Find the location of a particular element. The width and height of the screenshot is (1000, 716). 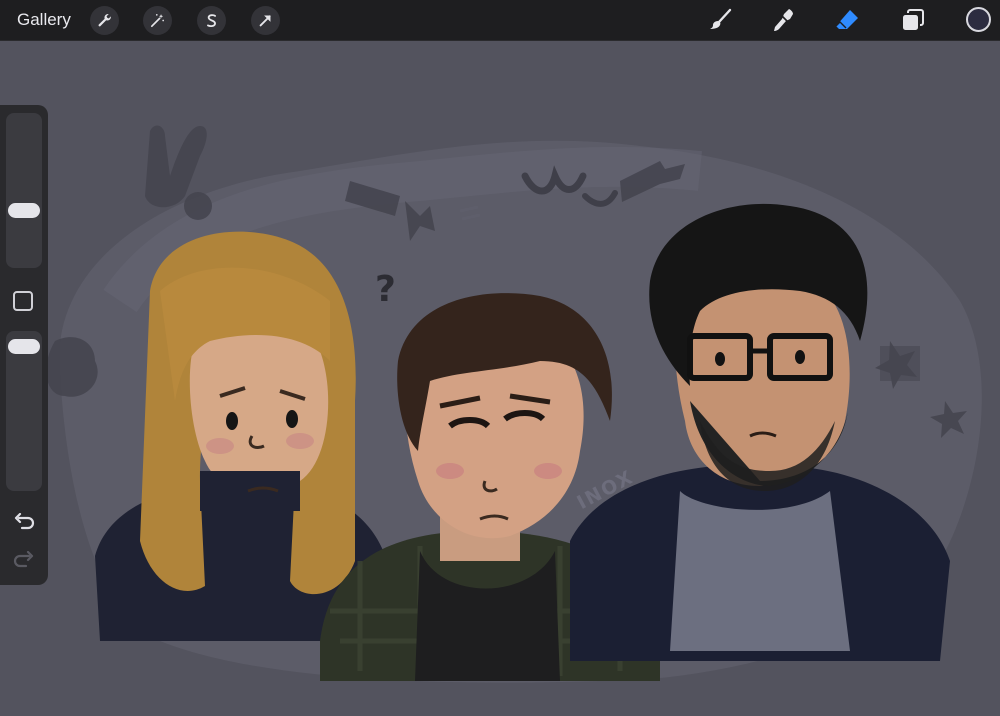

color-picker-swatch is located at coordinates (978, 19).